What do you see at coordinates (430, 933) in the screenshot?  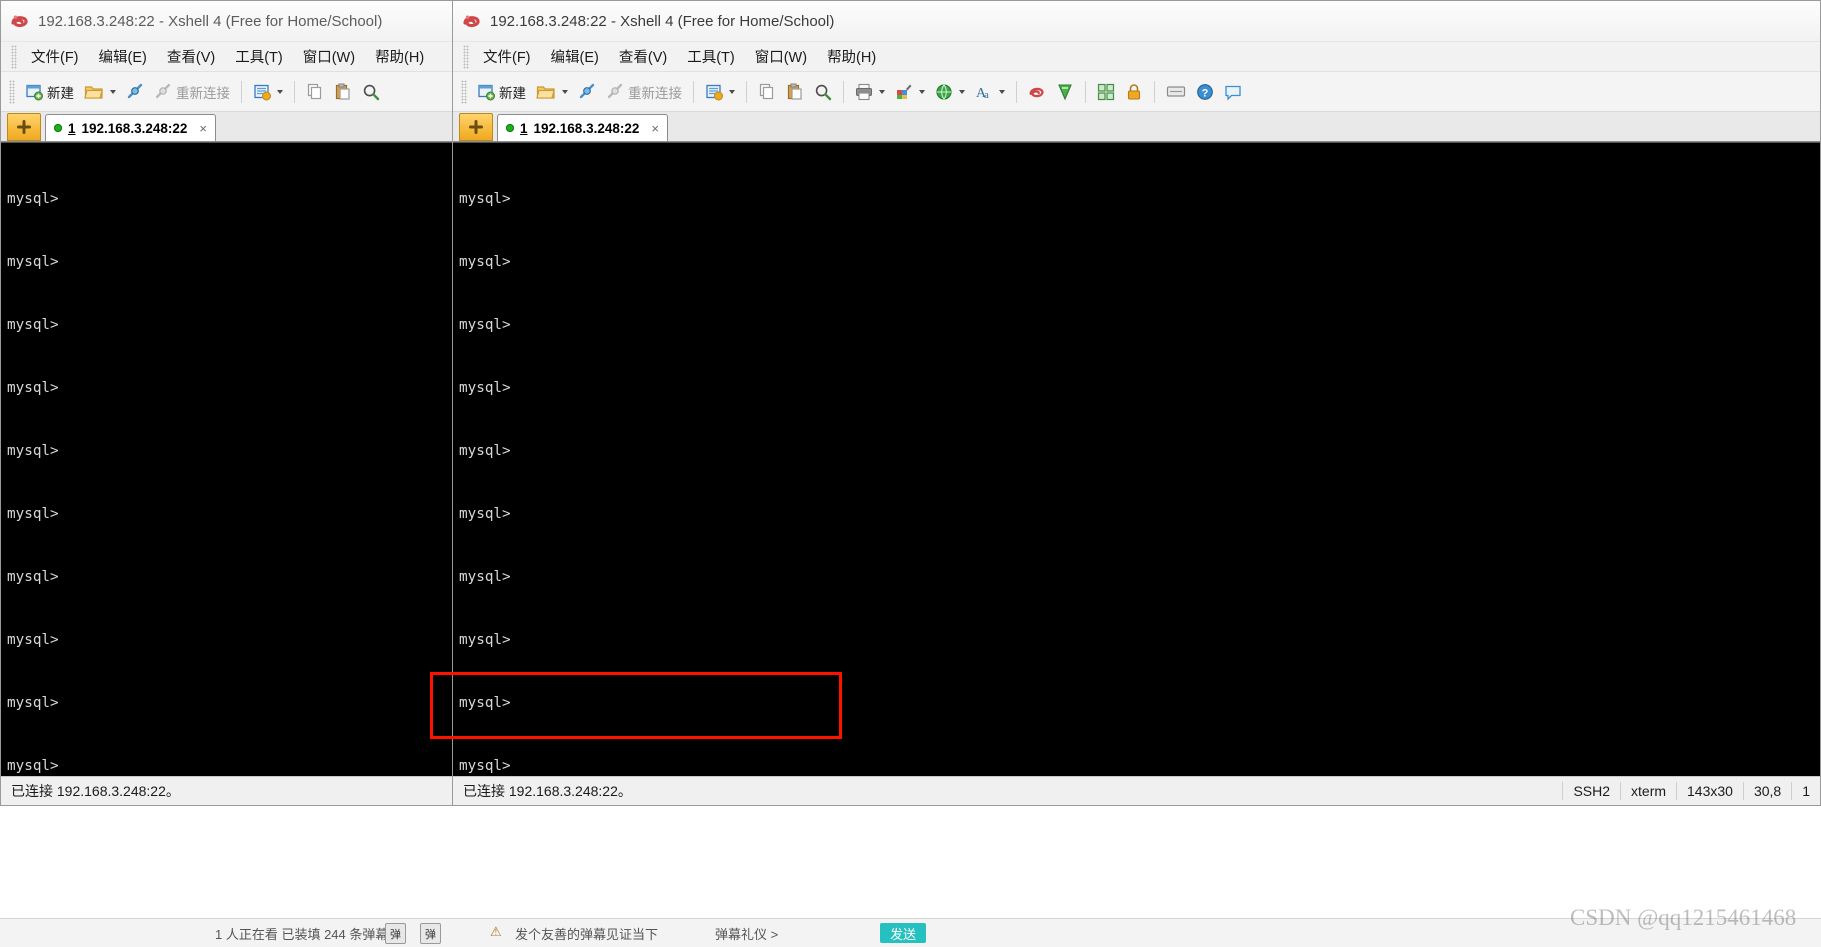 I see `danmaku-pill-2: 弹` at bounding box center [430, 933].